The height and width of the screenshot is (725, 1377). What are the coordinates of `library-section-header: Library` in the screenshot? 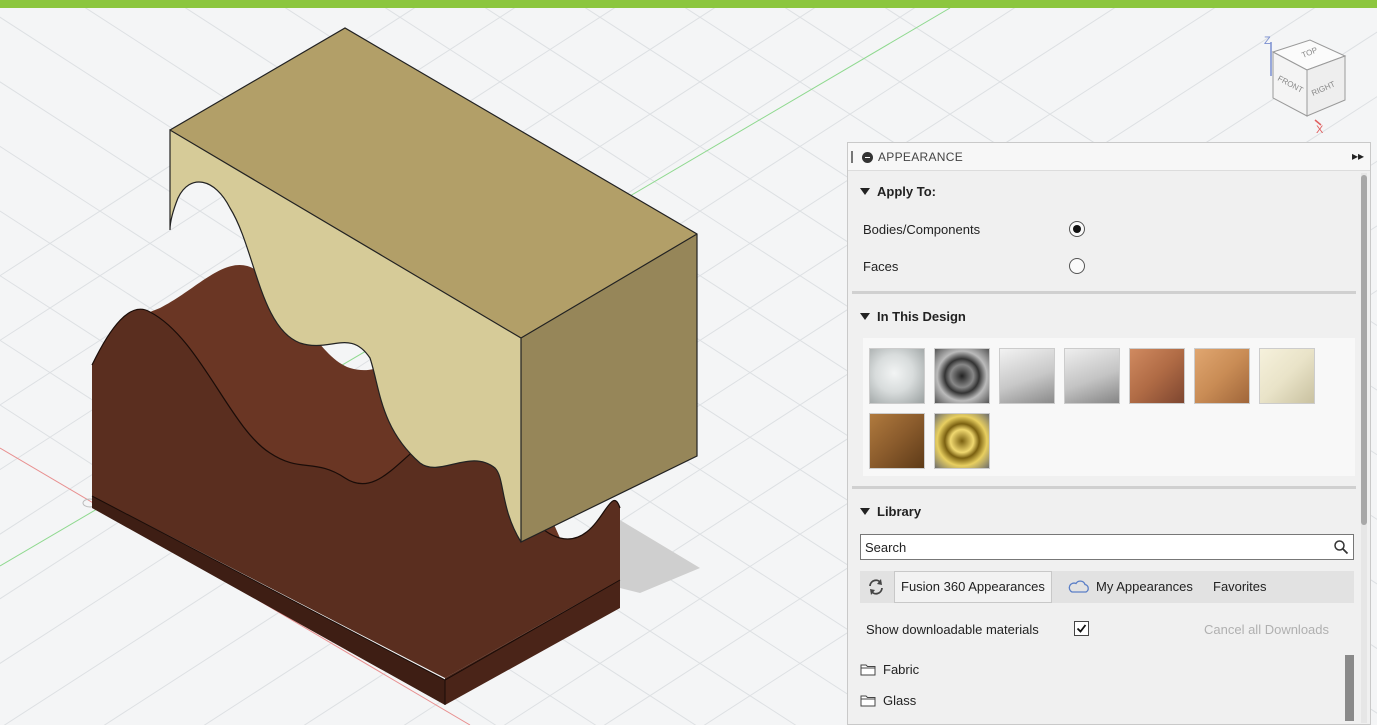 It's located at (890, 511).